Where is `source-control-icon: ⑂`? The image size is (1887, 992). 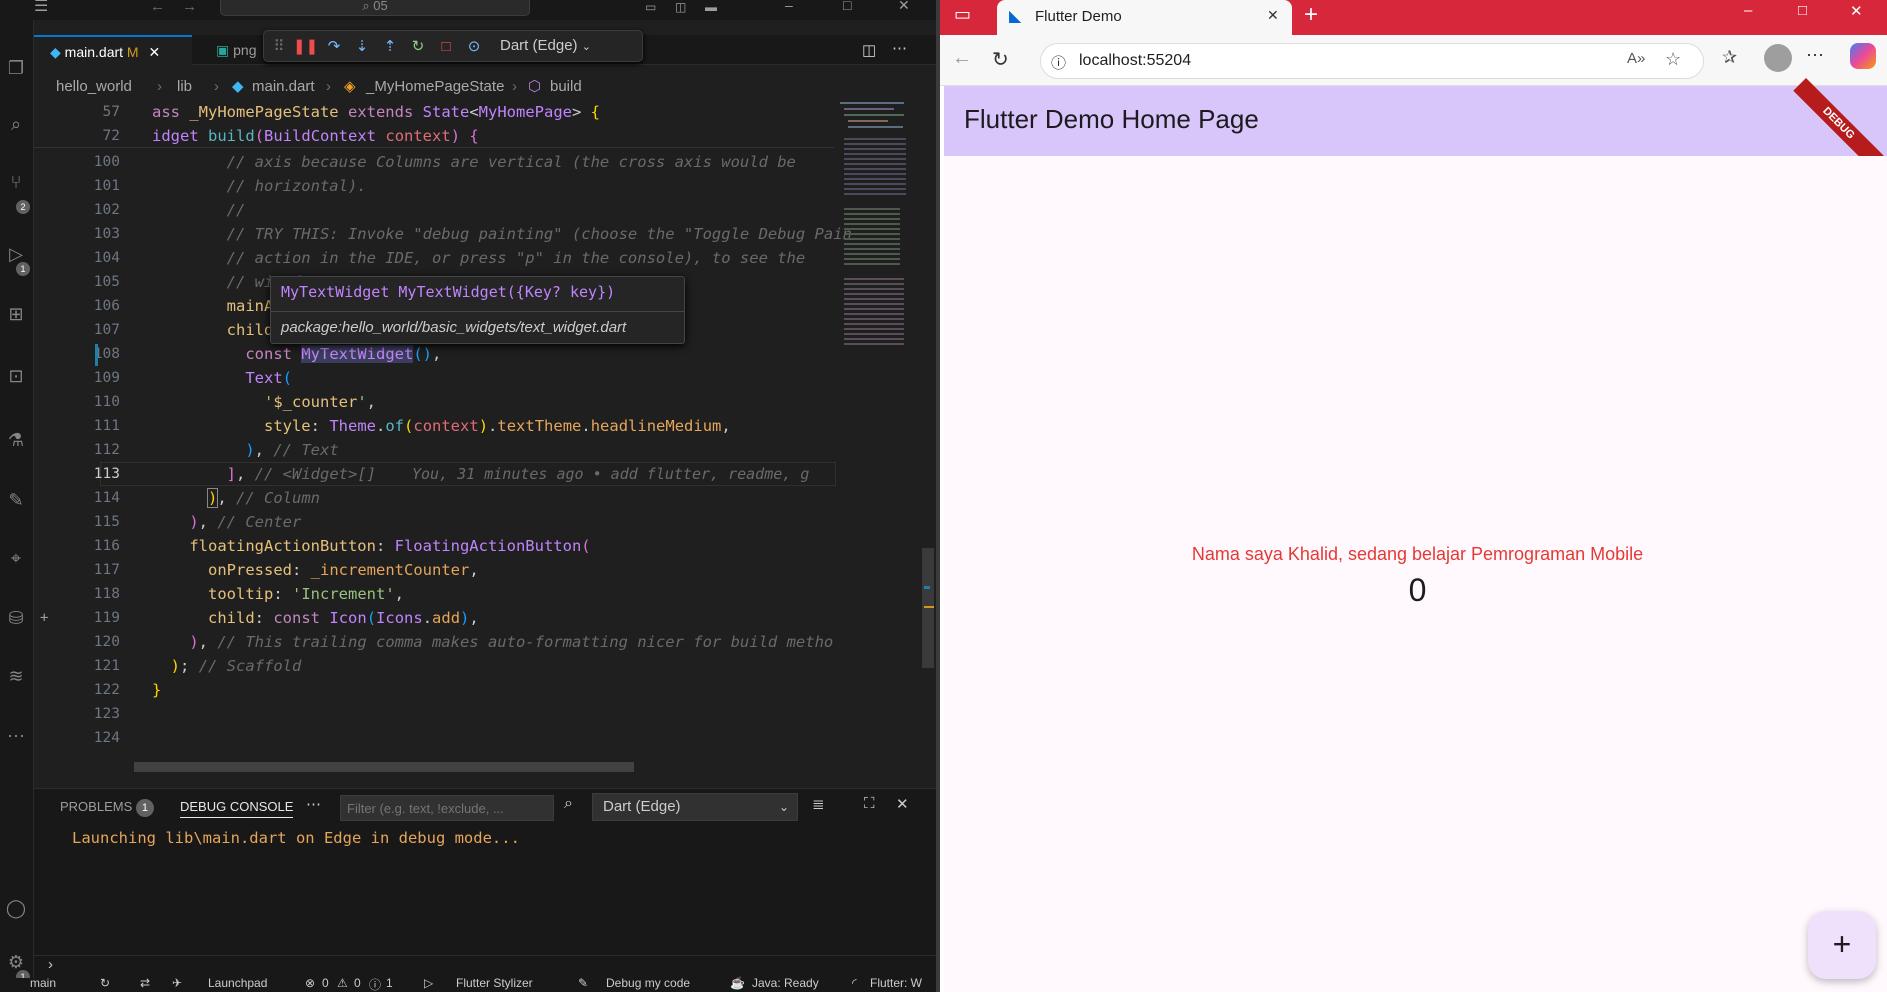
source-control-icon: ⑂ is located at coordinates (16, 182).